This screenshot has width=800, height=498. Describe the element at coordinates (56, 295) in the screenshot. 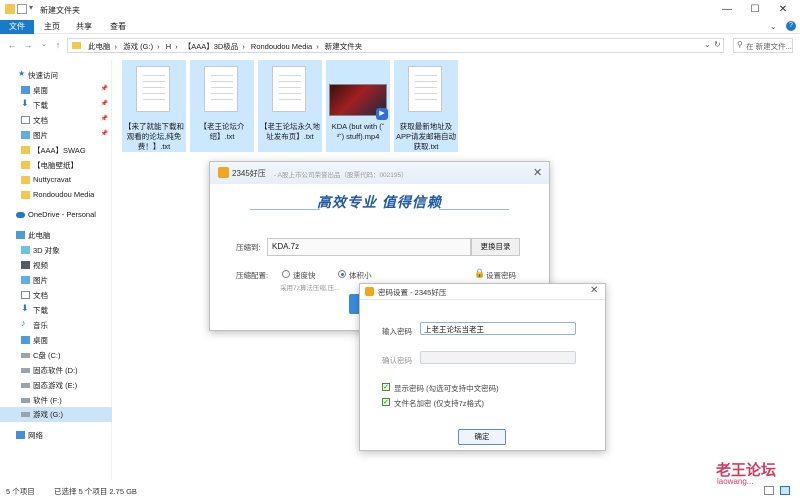

I see `sidebar-item-documents-pc: 文档` at that location.